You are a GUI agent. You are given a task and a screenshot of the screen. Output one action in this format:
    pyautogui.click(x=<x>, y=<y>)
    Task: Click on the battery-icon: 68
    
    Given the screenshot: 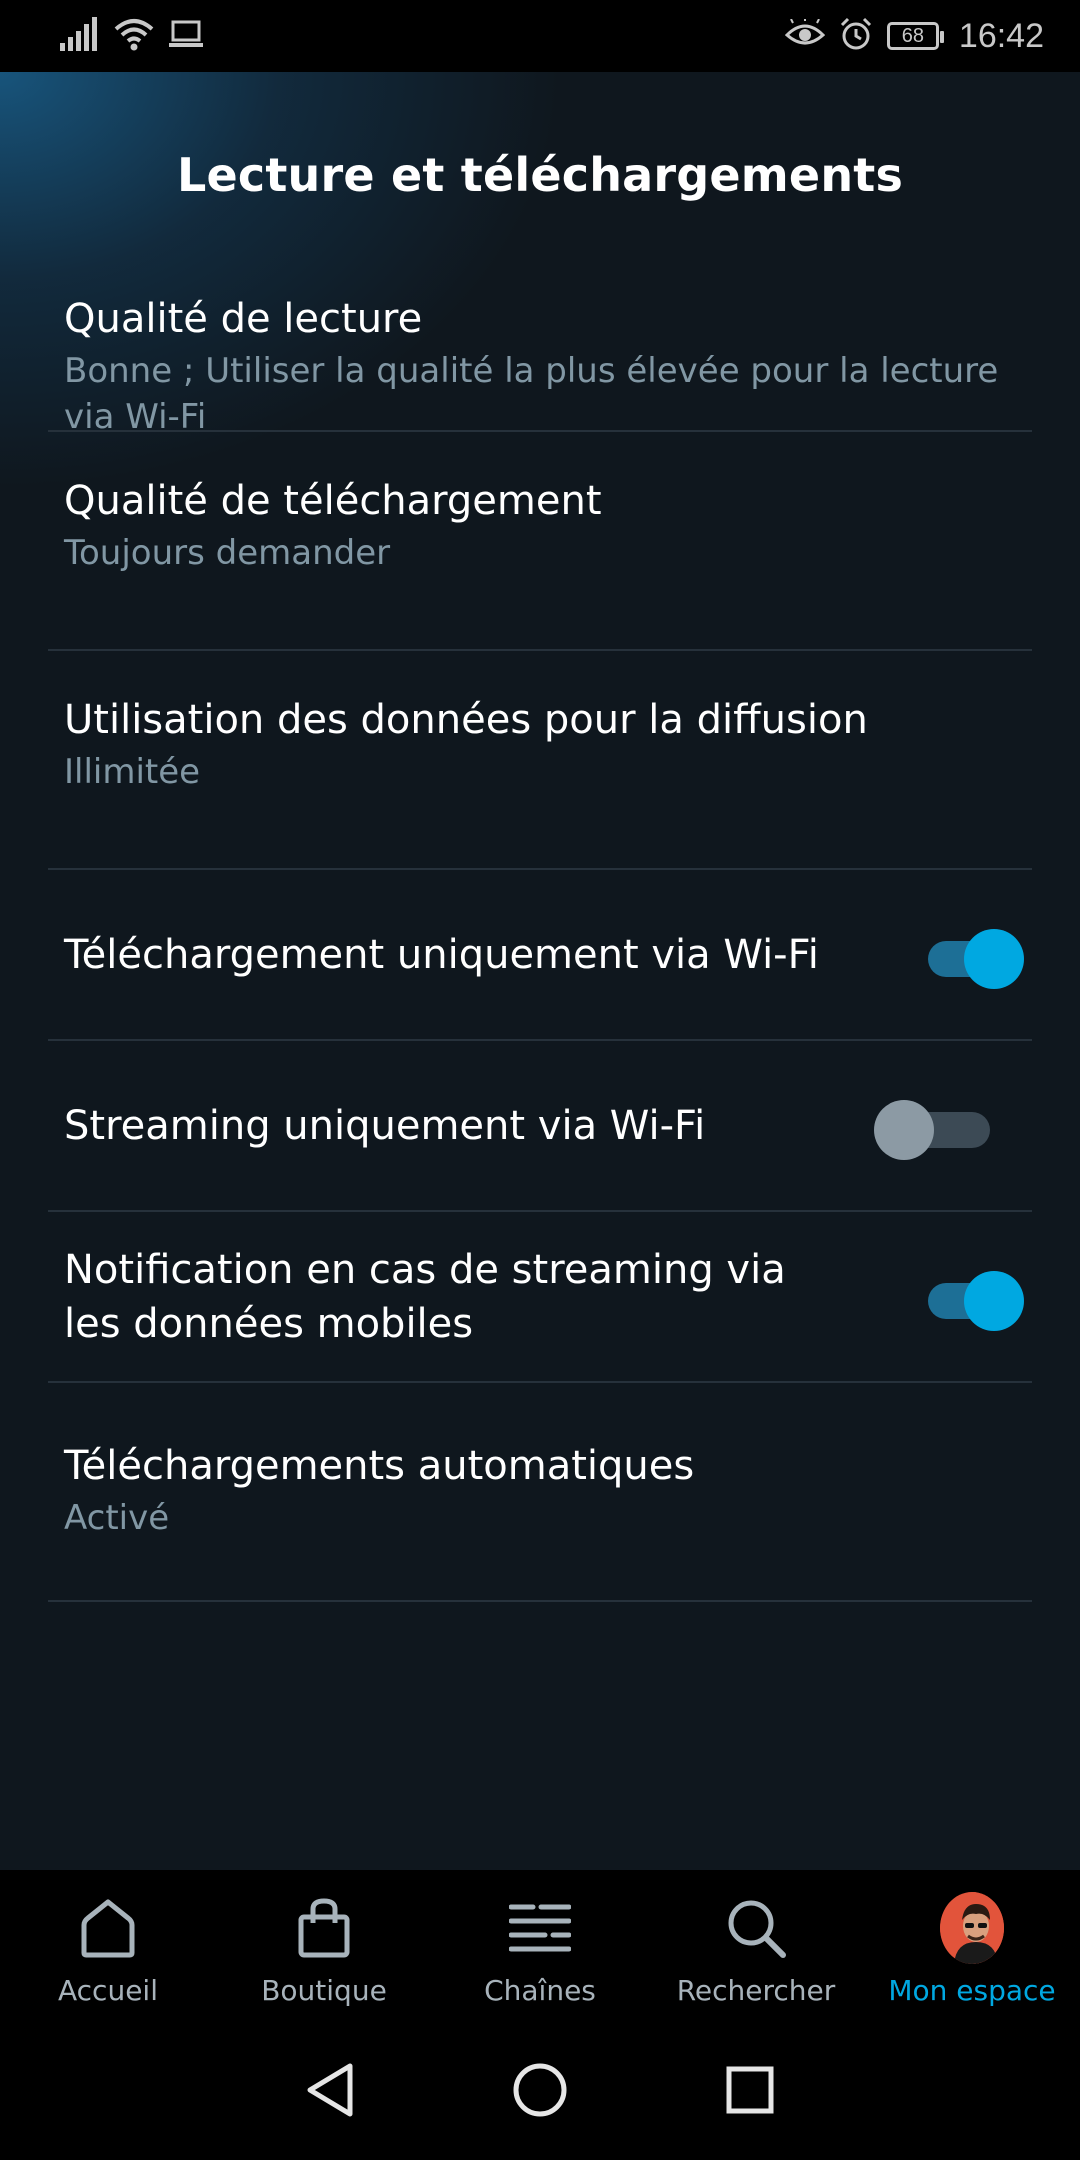 What is the action you would take?
    pyautogui.click(x=915, y=36)
    